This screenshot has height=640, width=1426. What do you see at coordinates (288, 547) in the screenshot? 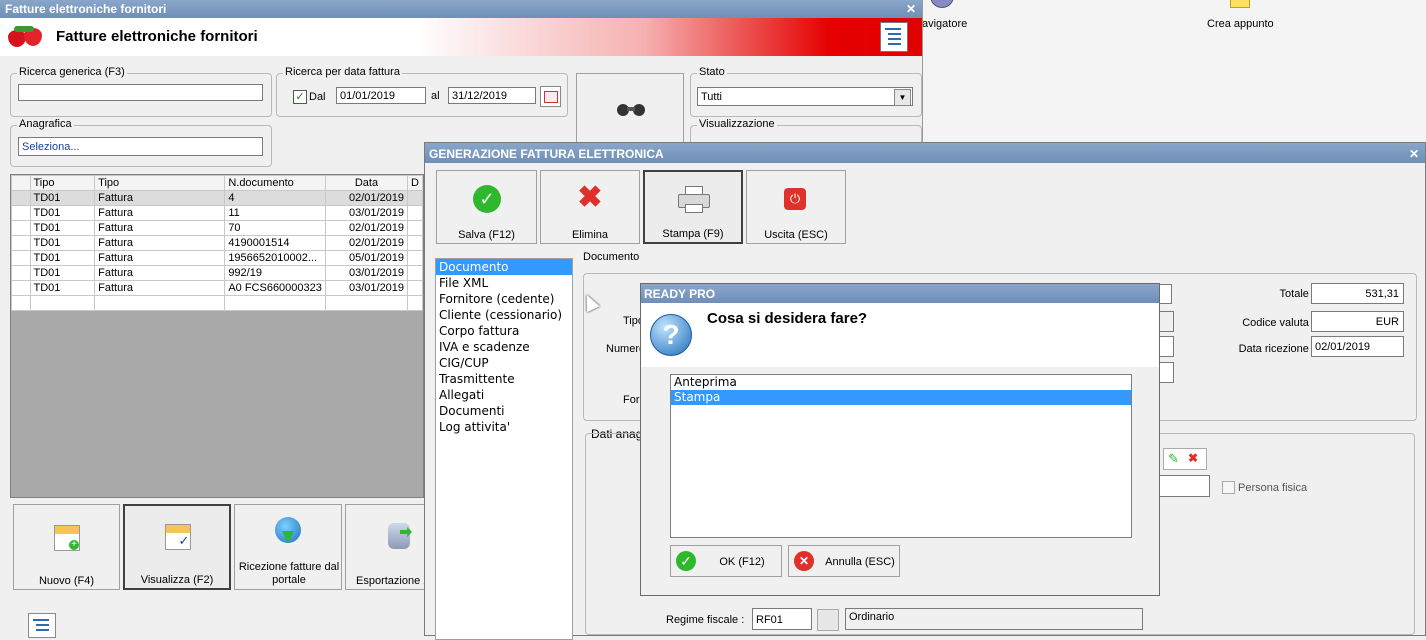
I see `ricezione-button: Ricezione fatture dal portale` at bounding box center [288, 547].